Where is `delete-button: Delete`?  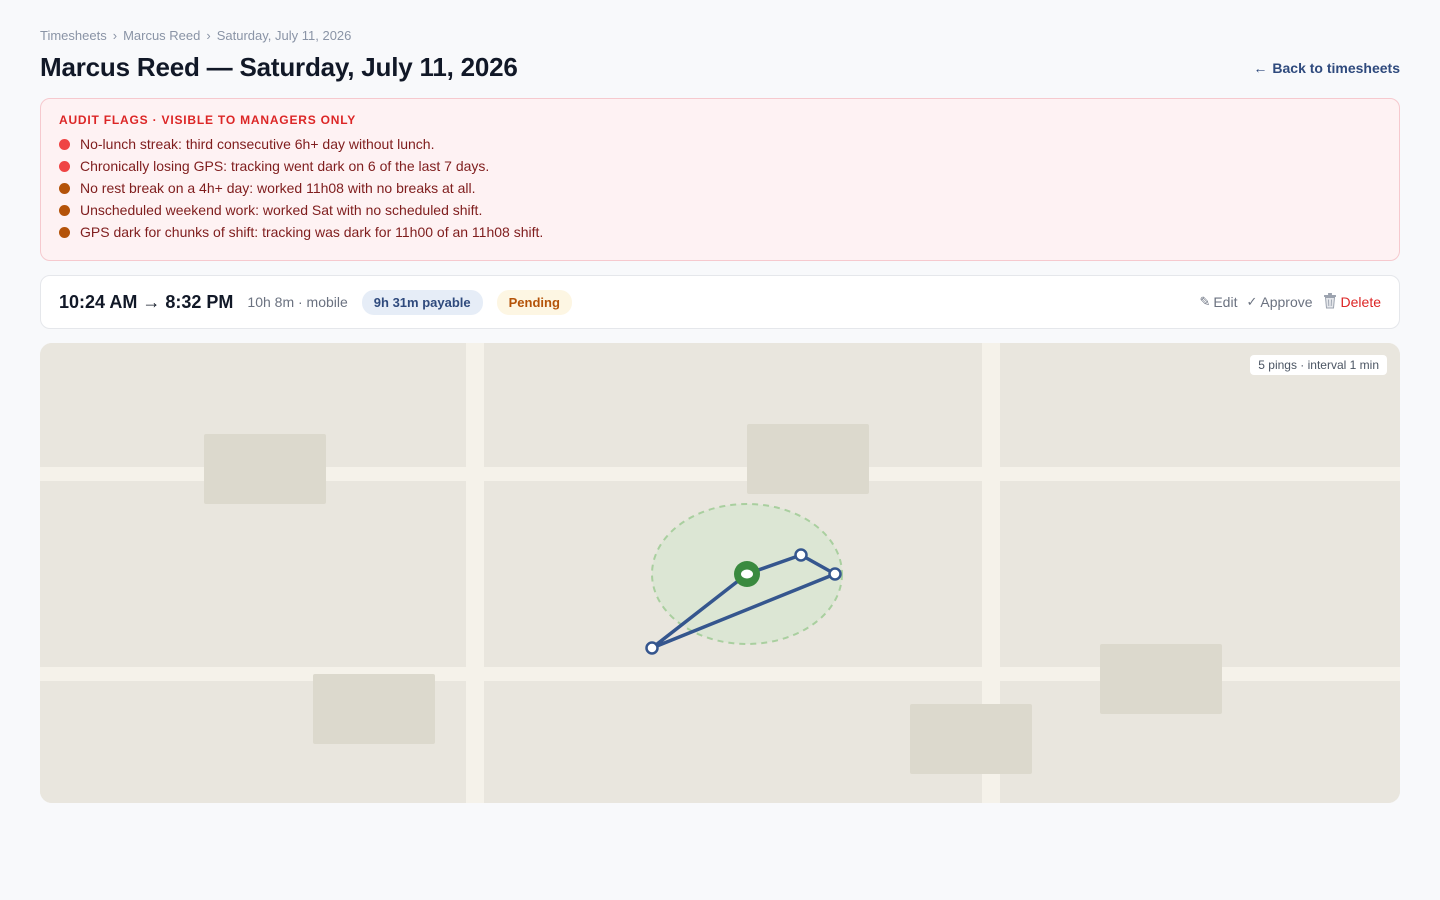 delete-button: Delete is located at coordinates (1351, 302).